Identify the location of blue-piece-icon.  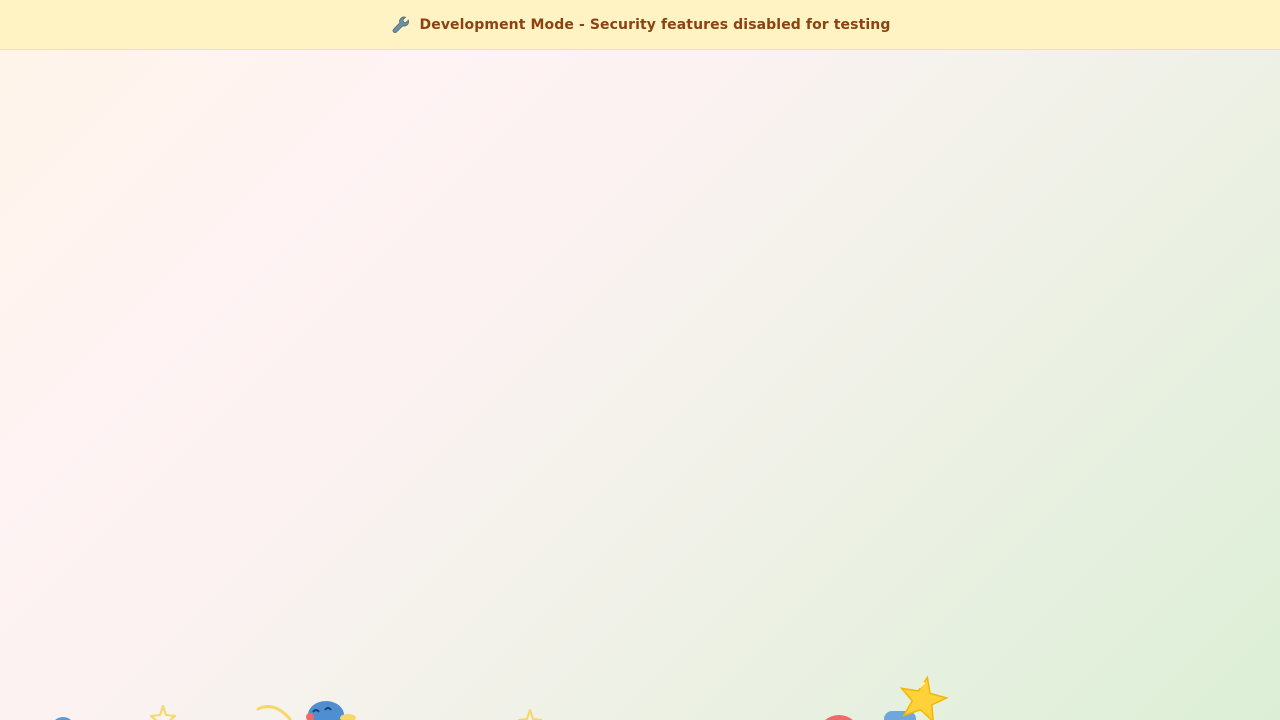
(900, 715).